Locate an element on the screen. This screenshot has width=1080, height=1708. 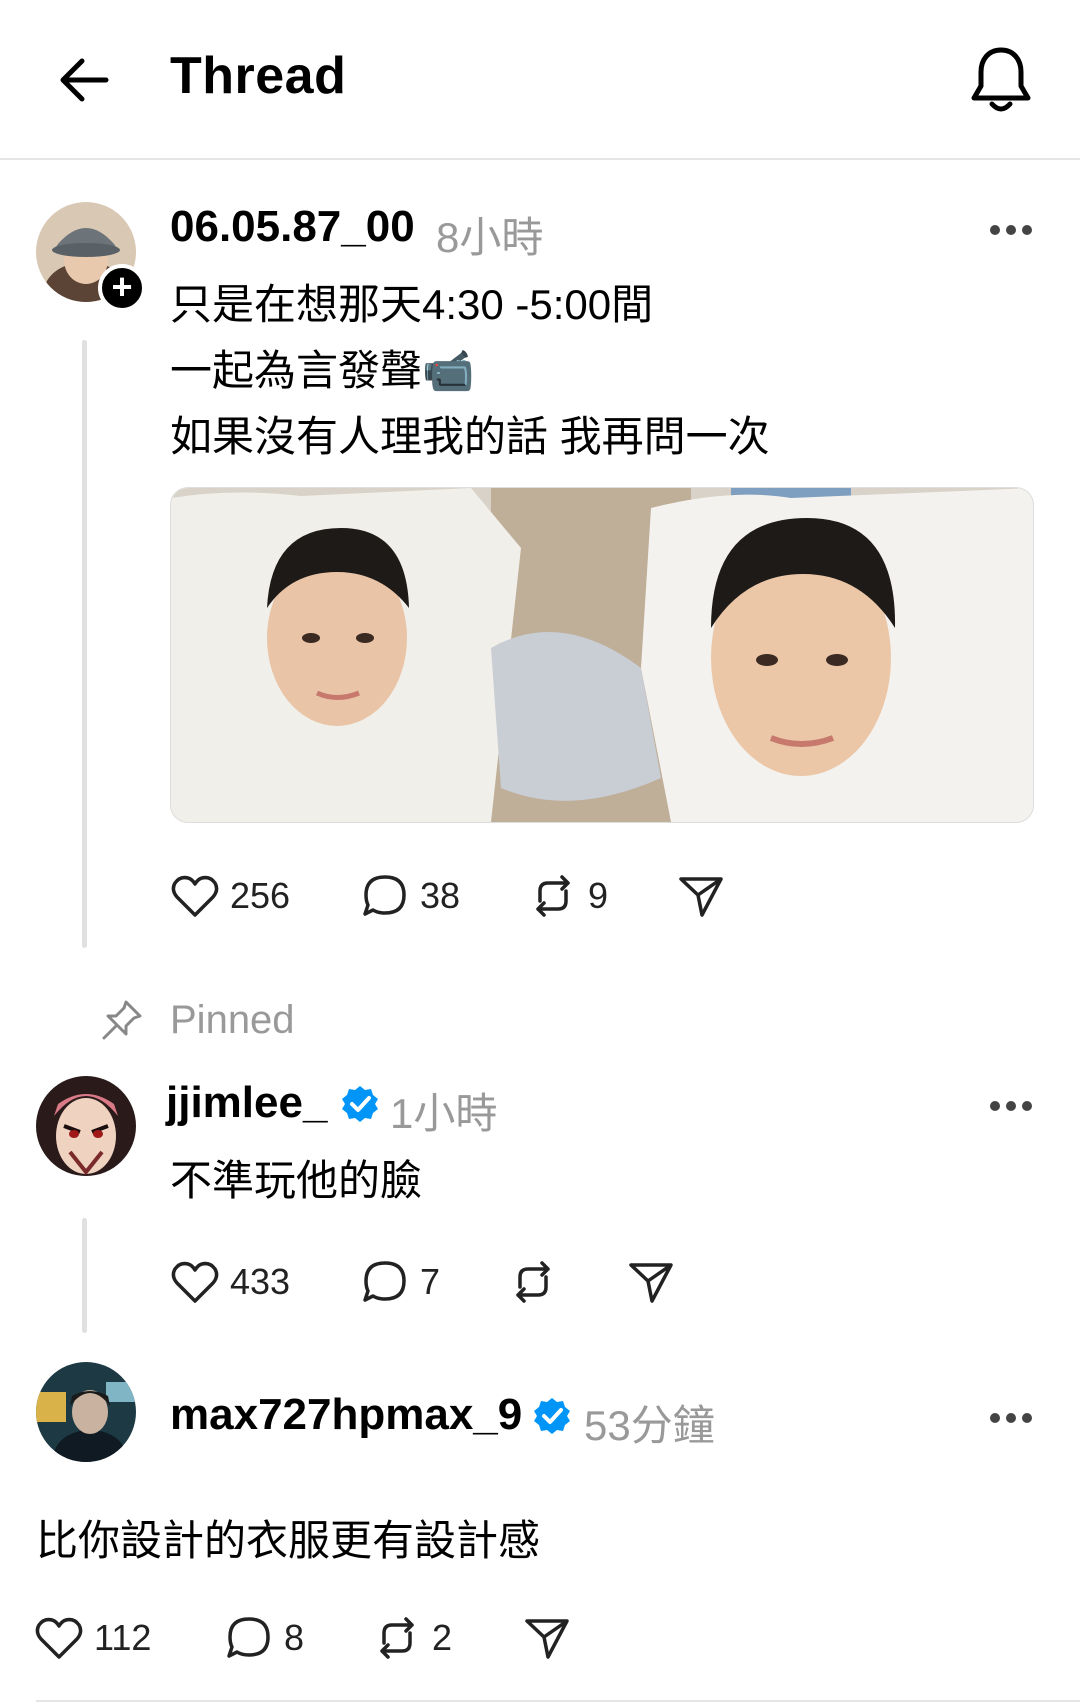
like-button: 433 is located at coordinates (230, 1282).